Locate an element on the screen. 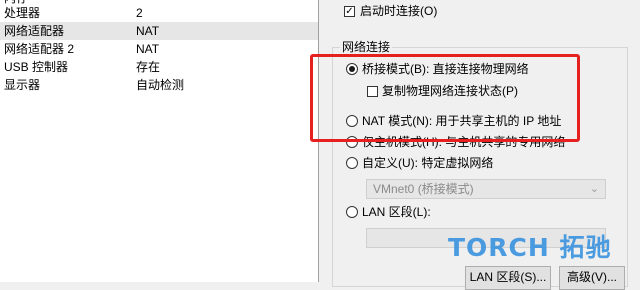 Image resolution: width=640 pixels, height=290 pixels. torch-watermark: TORCH 拓驰 is located at coordinates (530, 247).